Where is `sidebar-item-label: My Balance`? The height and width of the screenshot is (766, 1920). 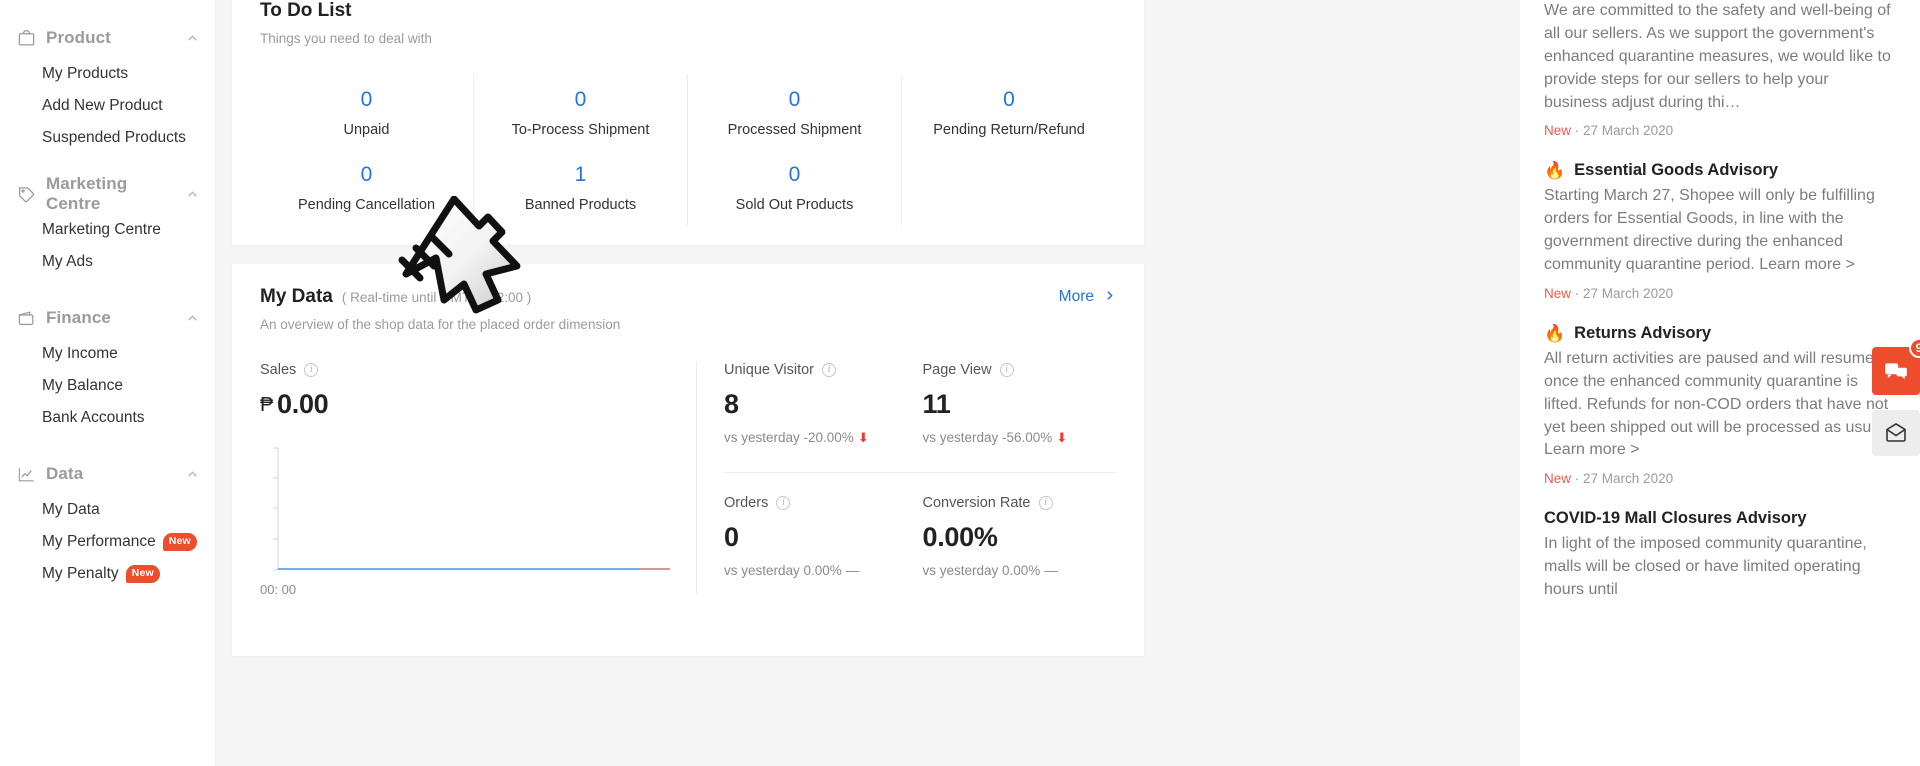 sidebar-item-label: My Balance is located at coordinates (82, 385).